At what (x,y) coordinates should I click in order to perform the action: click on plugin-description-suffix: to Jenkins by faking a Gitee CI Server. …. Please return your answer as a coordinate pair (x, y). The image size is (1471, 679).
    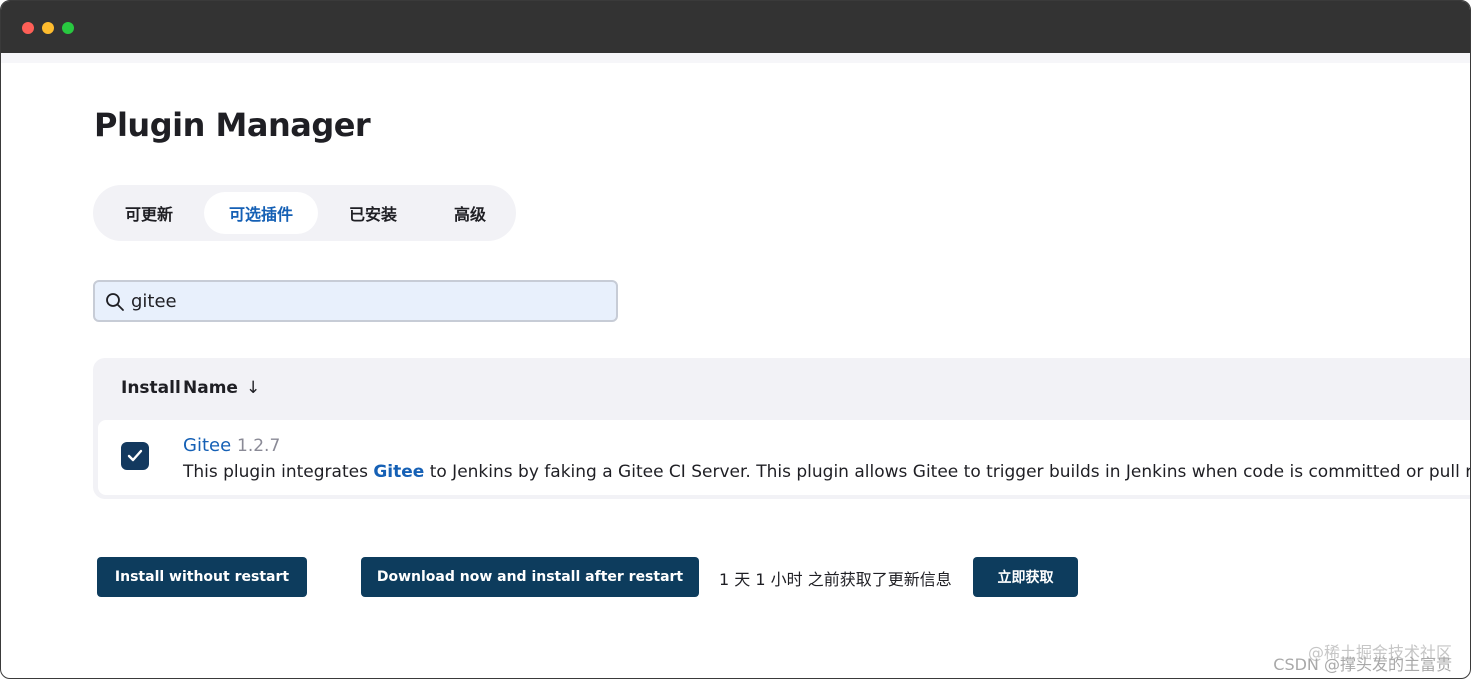
    Looking at the image, I should click on (947, 472).